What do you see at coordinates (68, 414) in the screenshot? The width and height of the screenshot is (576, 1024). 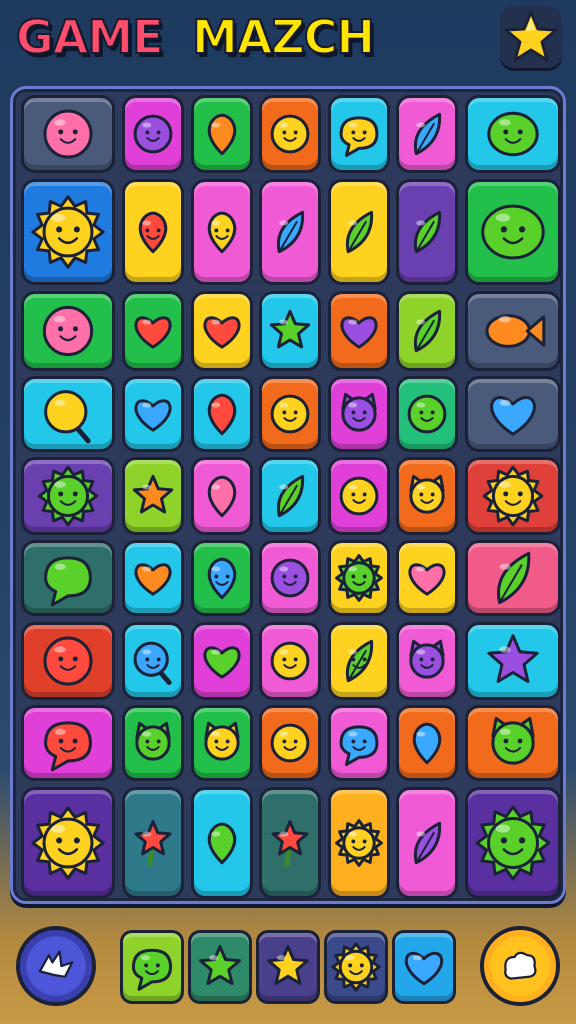 I see `tile-yellow-lollipop` at bounding box center [68, 414].